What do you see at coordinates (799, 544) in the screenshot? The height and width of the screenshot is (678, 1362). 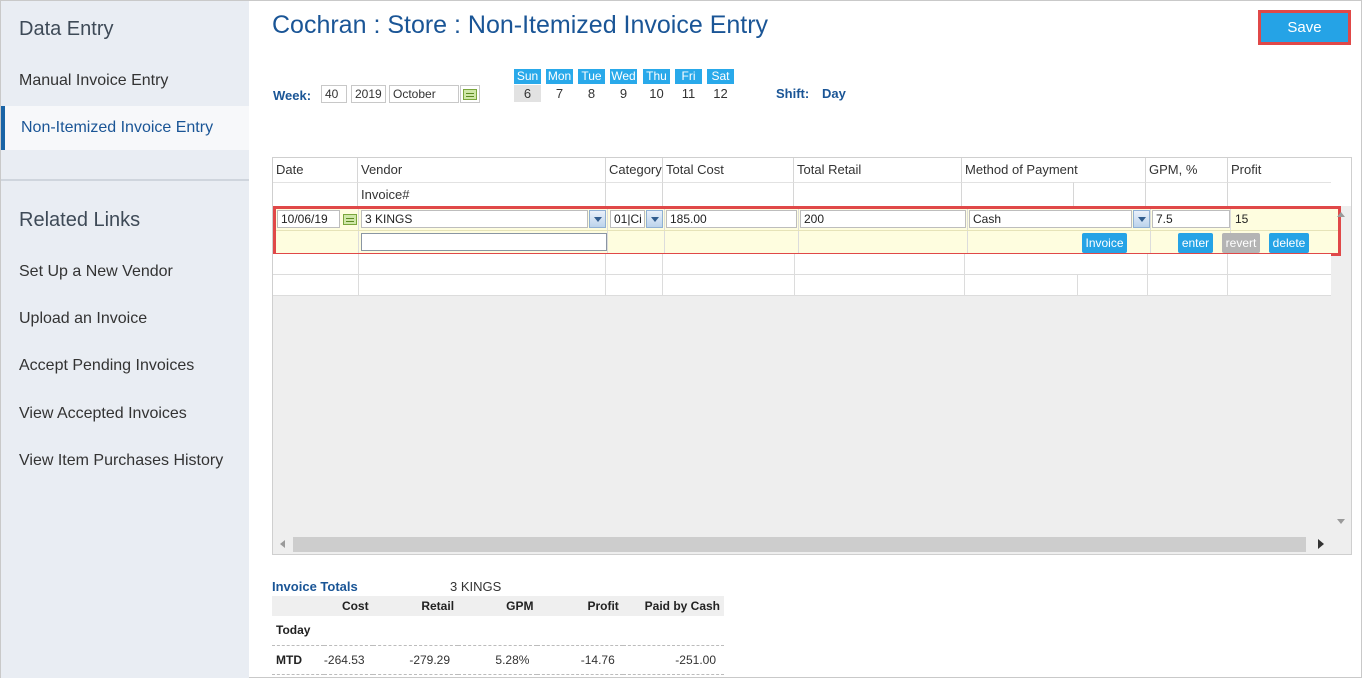 I see `horizontal-scroll-thumb` at bounding box center [799, 544].